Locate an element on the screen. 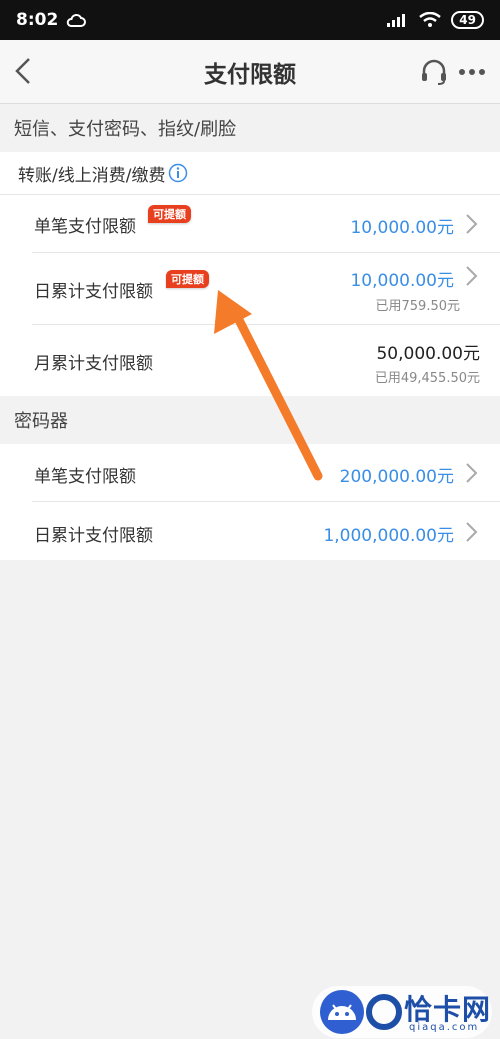 Image resolution: width=500 pixels, height=1039 pixels. watermark-logo: 恰卡网 qiaqa.com is located at coordinates (402, 1012).